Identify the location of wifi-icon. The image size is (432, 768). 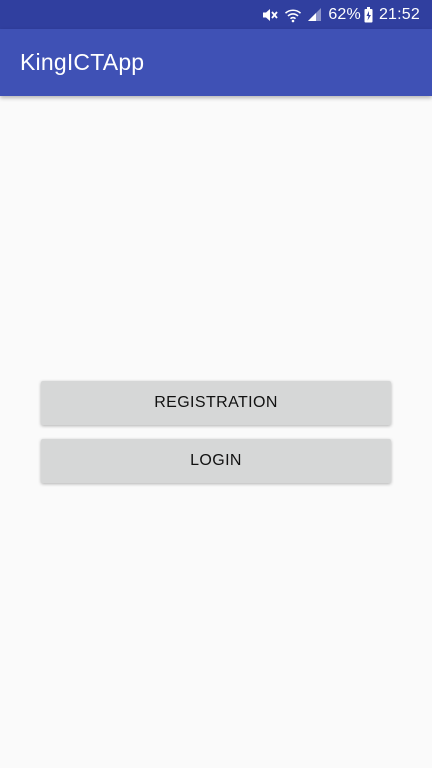
(293, 15).